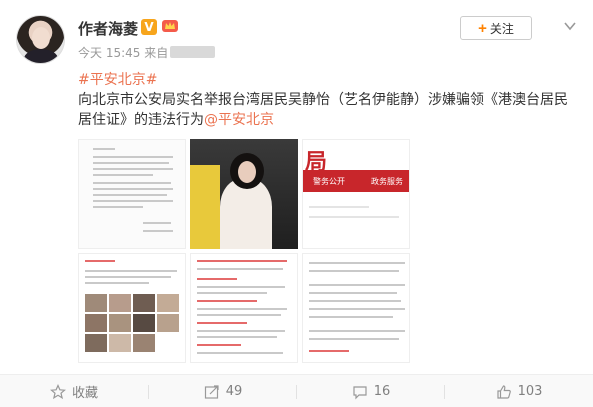 The width and height of the screenshot is (593, 407). I want to click on post-meta: 今天 15:45 来自, so click(147, 52).